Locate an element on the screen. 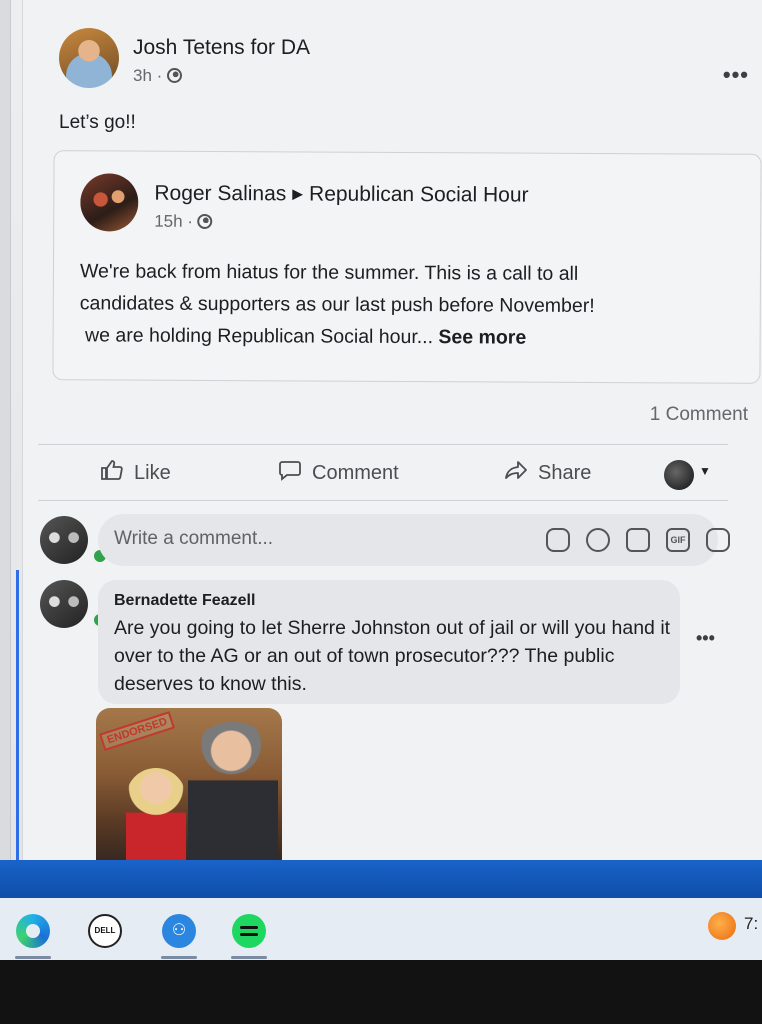 Image resolution: width=762 pixels, height=1024 pixels. current-user-avatar is located at coordinates (64, 540).